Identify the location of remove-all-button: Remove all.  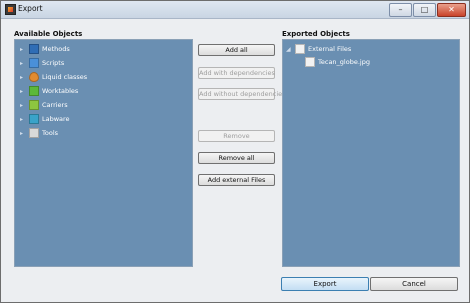
(236, 158).